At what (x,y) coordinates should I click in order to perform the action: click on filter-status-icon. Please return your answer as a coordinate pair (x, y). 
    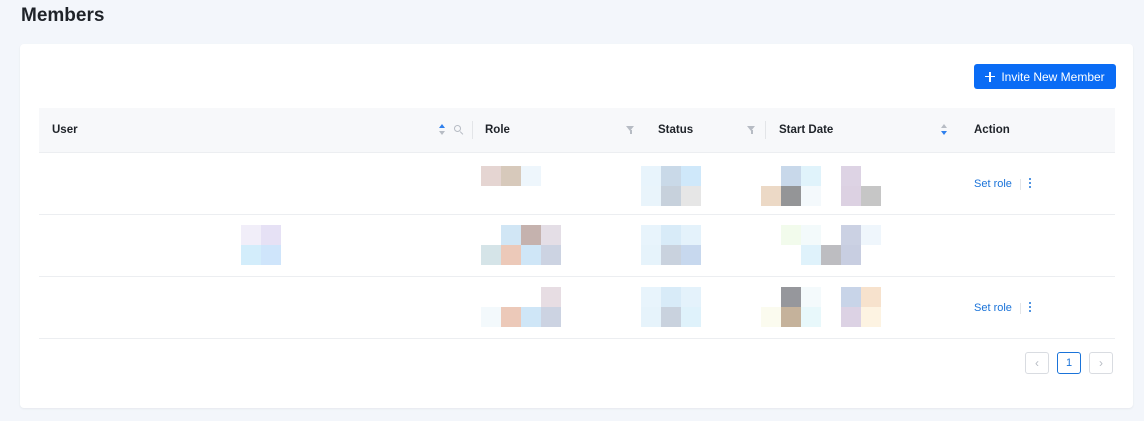
    Looking at the image, I should click on (751, 130).